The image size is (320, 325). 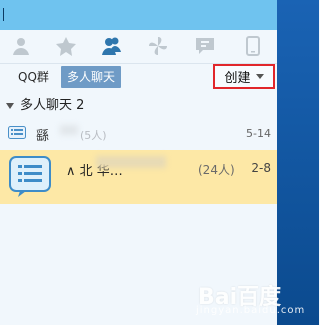 I want to click on group-chat-tab, so click(x=112, y=46).